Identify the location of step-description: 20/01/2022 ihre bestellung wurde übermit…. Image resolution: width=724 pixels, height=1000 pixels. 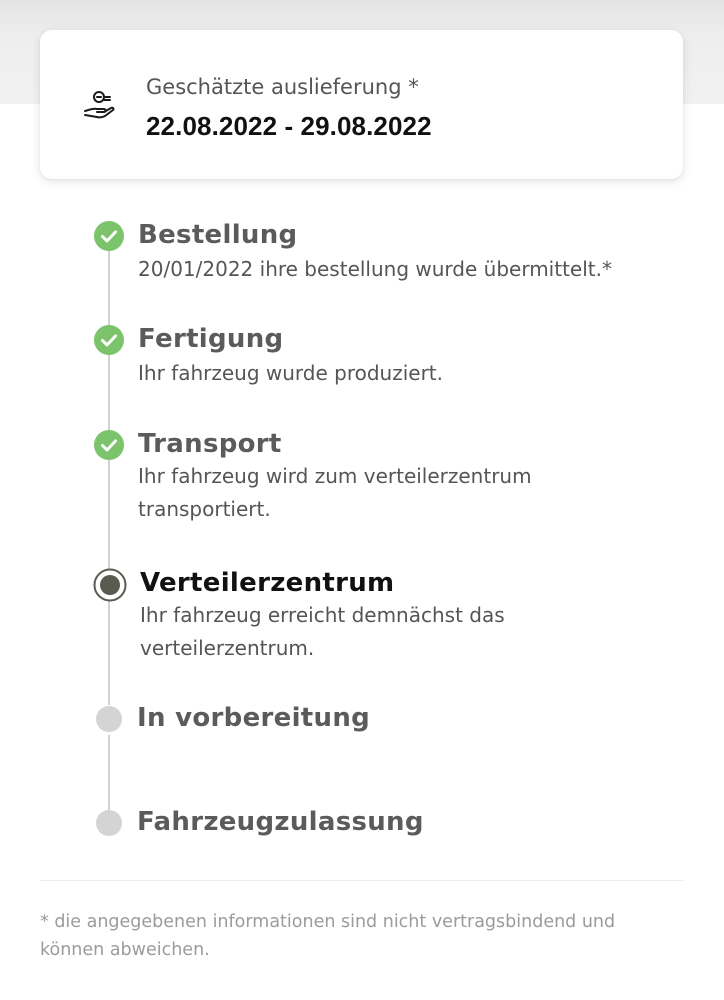
(375, 269).